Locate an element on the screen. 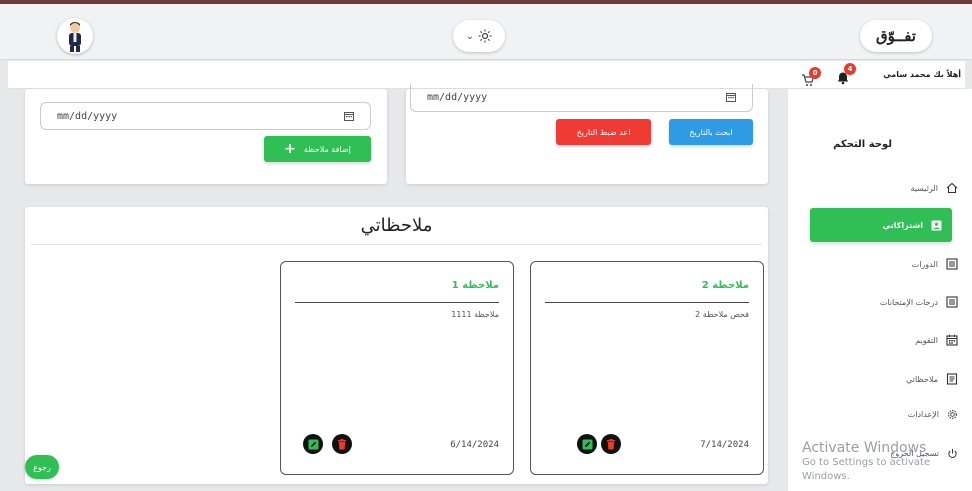 The width and height of the screenshot is (972, 491). search-by-date-button: ابحث بالتاريخ is located at coordinates (711, 132).